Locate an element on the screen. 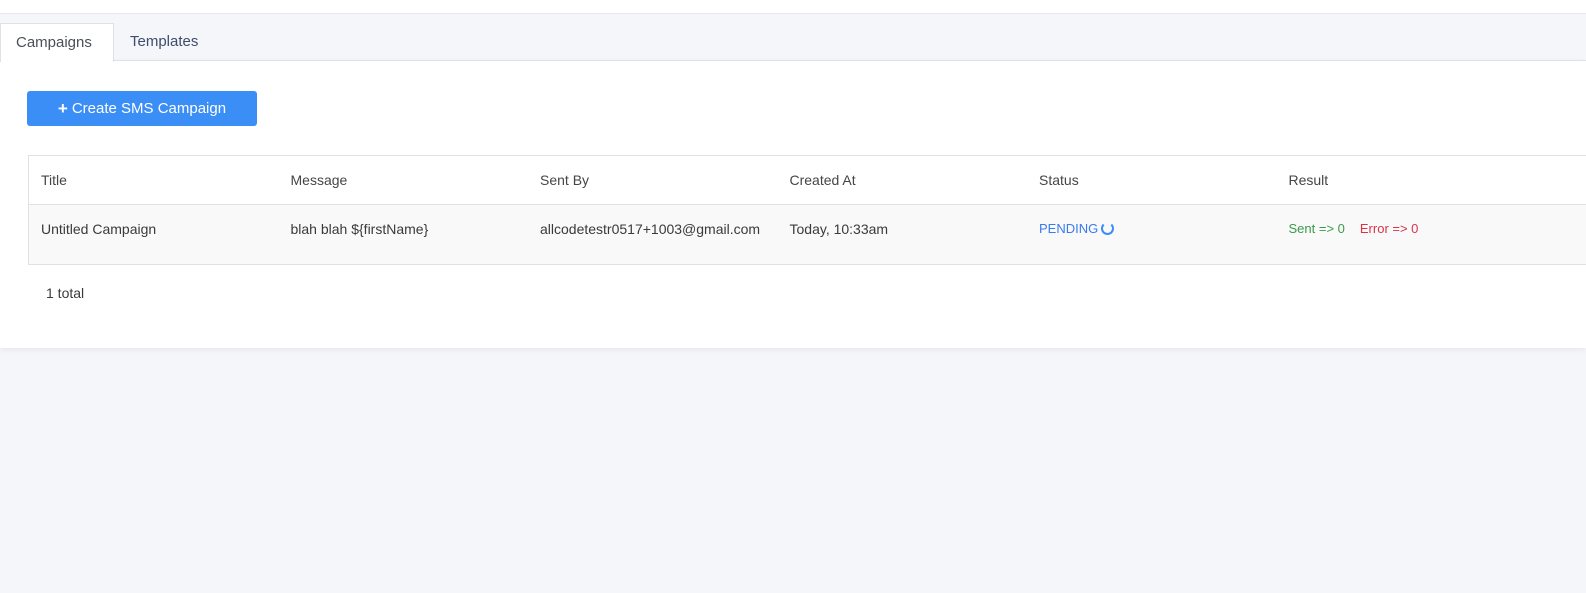 This screenshot has height=593, width=1586. cell-result: Sent => 0 Error => 0 is located at coordinates (1402, 234).